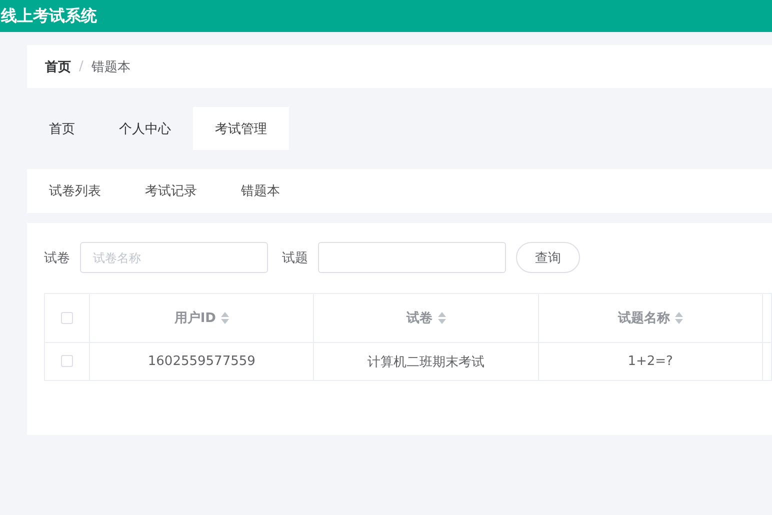 The image size is (772, 515). What do you see at coordinates (49, 16) in the screenshot?
I see `app-title: 线上考试系统` at bounding box center [49, 16].